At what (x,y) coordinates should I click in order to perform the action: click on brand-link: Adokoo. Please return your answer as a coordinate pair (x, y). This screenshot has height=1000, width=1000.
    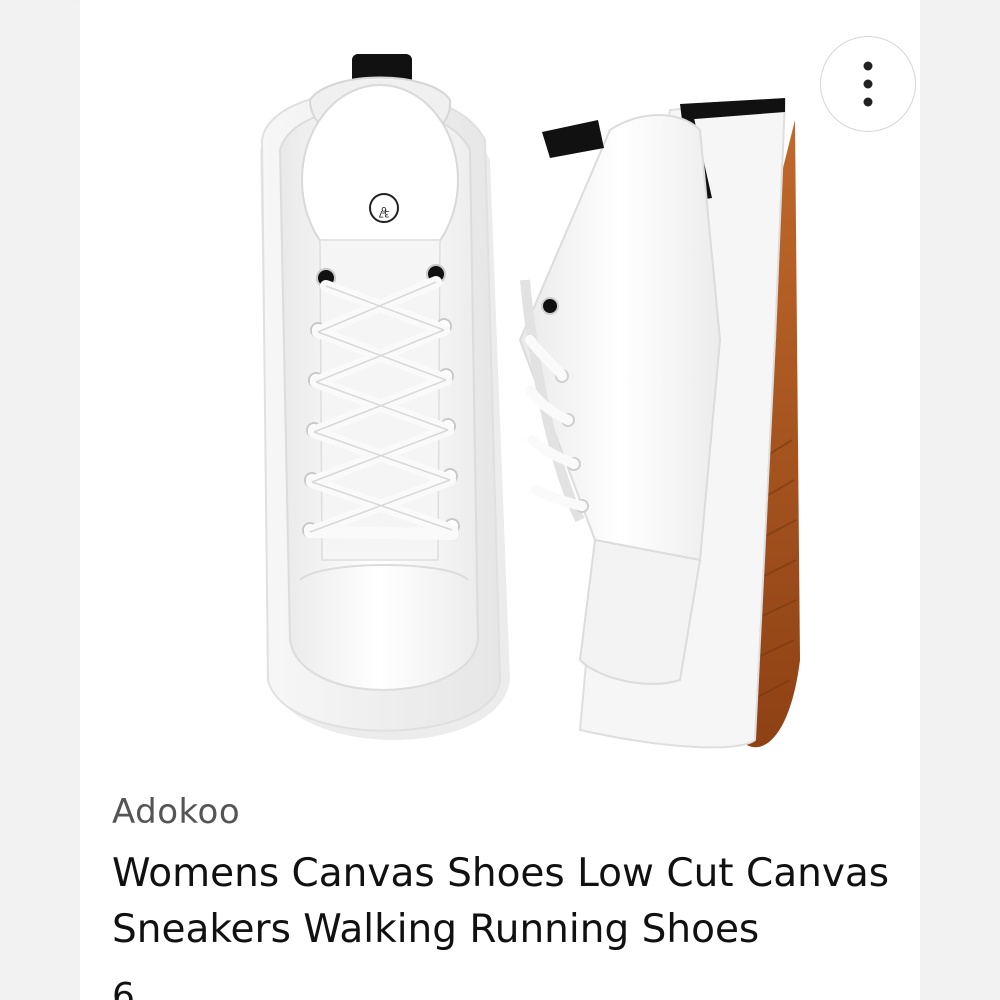
    Looking at the image, I should click on (176, 812).